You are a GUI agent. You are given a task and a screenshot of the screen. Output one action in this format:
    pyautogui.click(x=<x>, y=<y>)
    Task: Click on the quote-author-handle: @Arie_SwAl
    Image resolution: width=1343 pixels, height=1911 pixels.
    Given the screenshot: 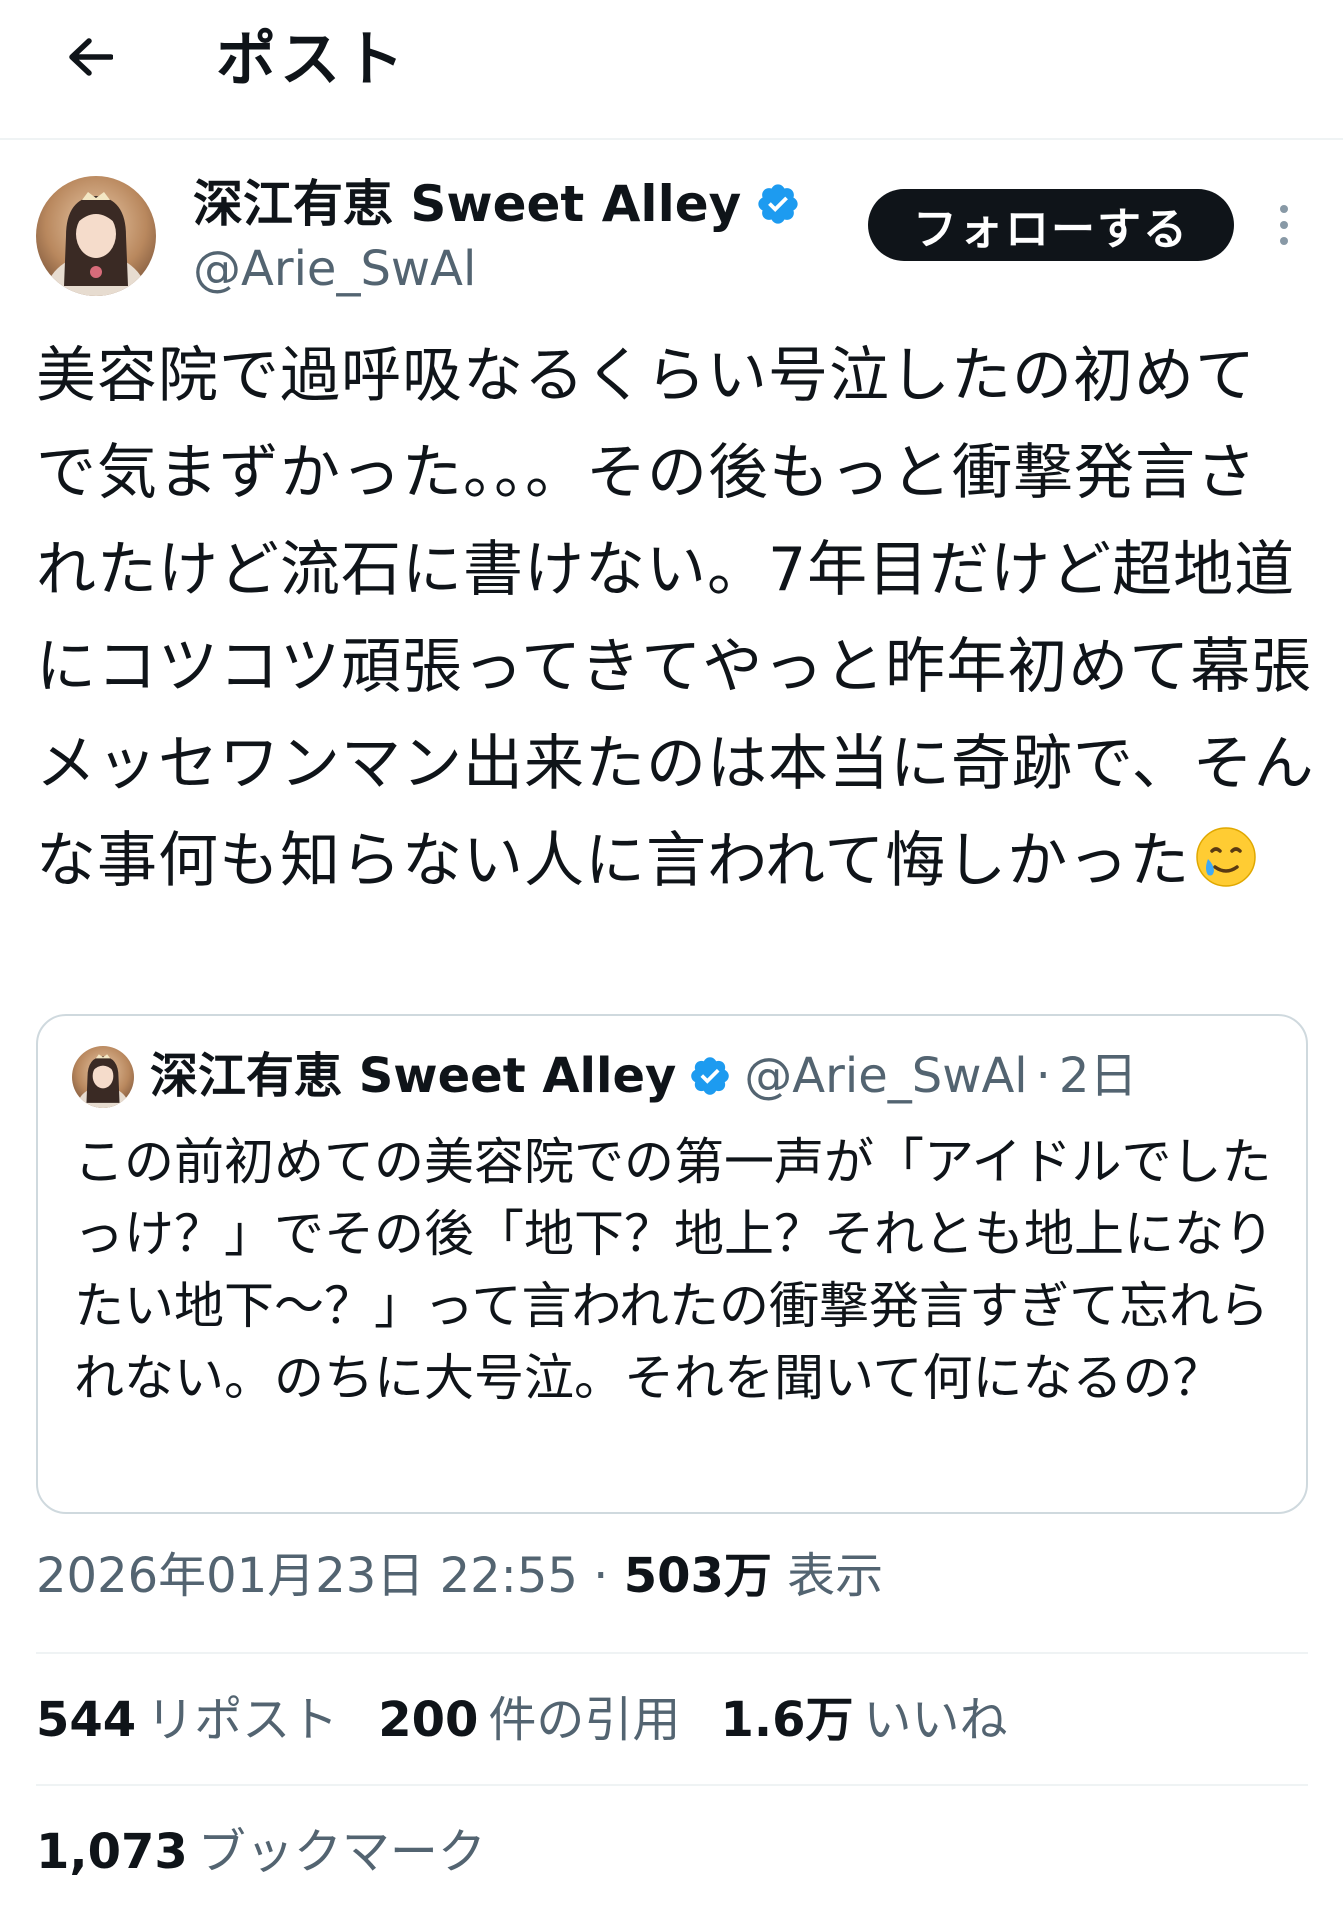 What is the action you would take?
    pyautogui.click(x=886, y=1076)
    